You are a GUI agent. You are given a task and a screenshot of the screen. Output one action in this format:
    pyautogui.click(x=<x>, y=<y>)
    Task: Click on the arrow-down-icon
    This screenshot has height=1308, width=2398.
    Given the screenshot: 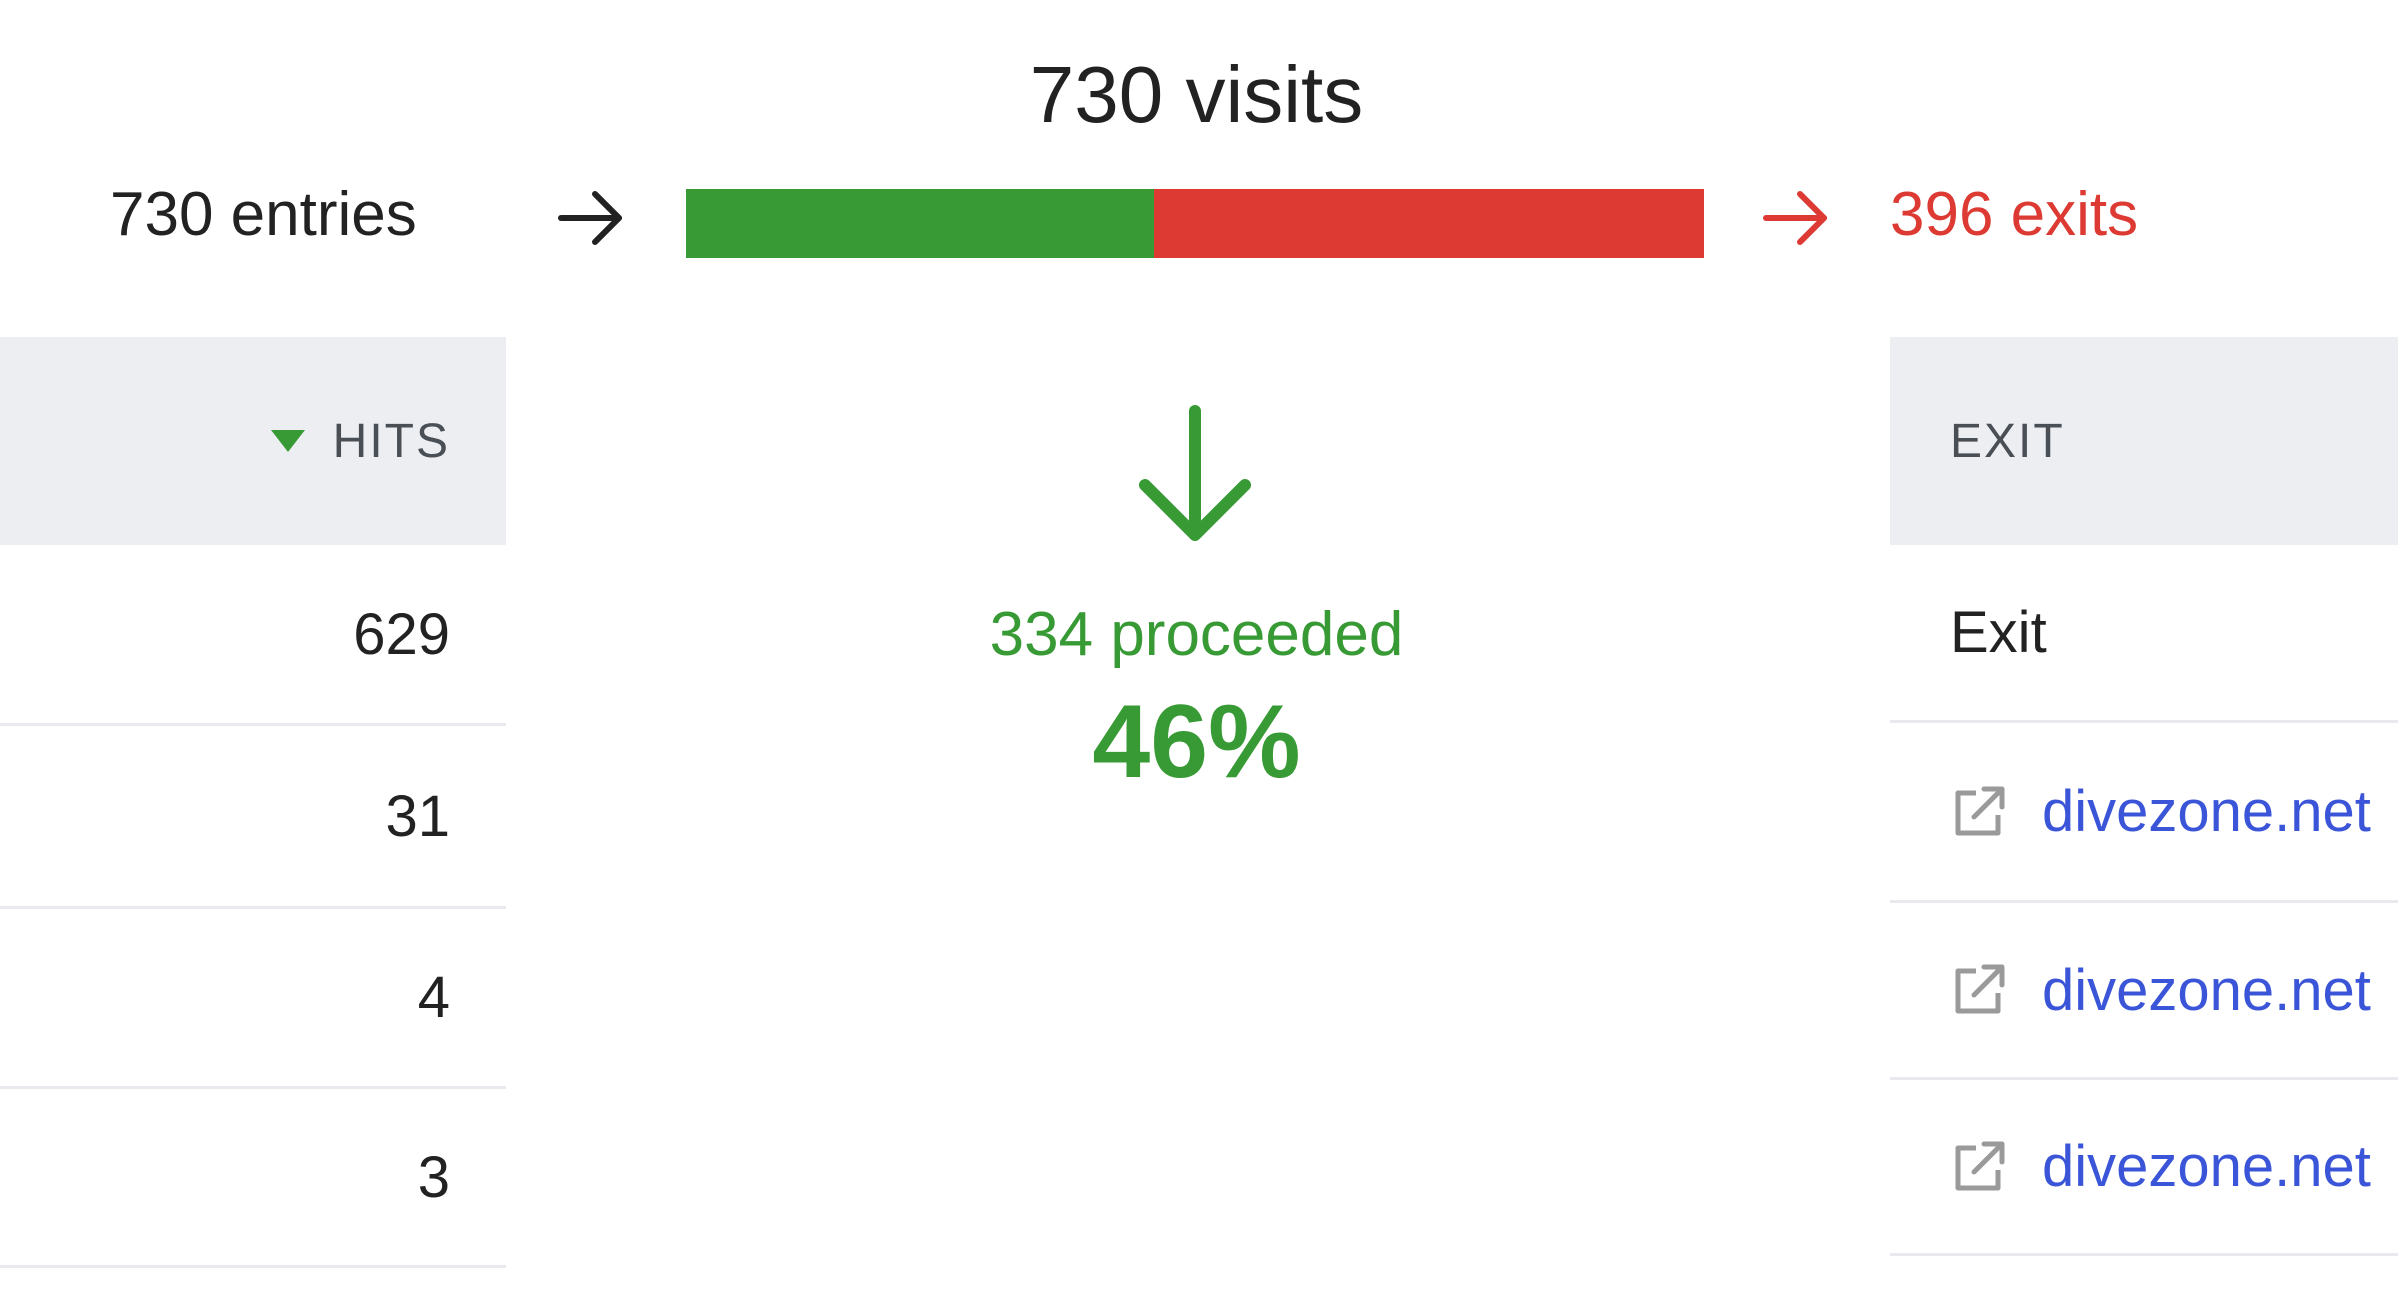 What is the action you would take?
    pyautogui.click(x=1195, y=473)
    